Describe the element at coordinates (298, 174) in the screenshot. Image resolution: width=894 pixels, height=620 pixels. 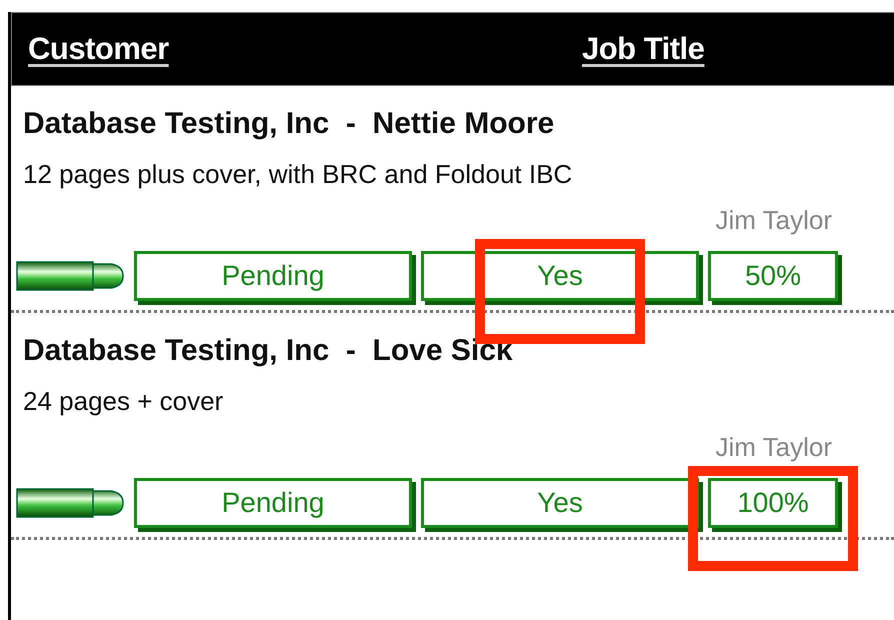
I see `job-description: 12 pages plus cover, with BRC and Foldout IBC` at that location.